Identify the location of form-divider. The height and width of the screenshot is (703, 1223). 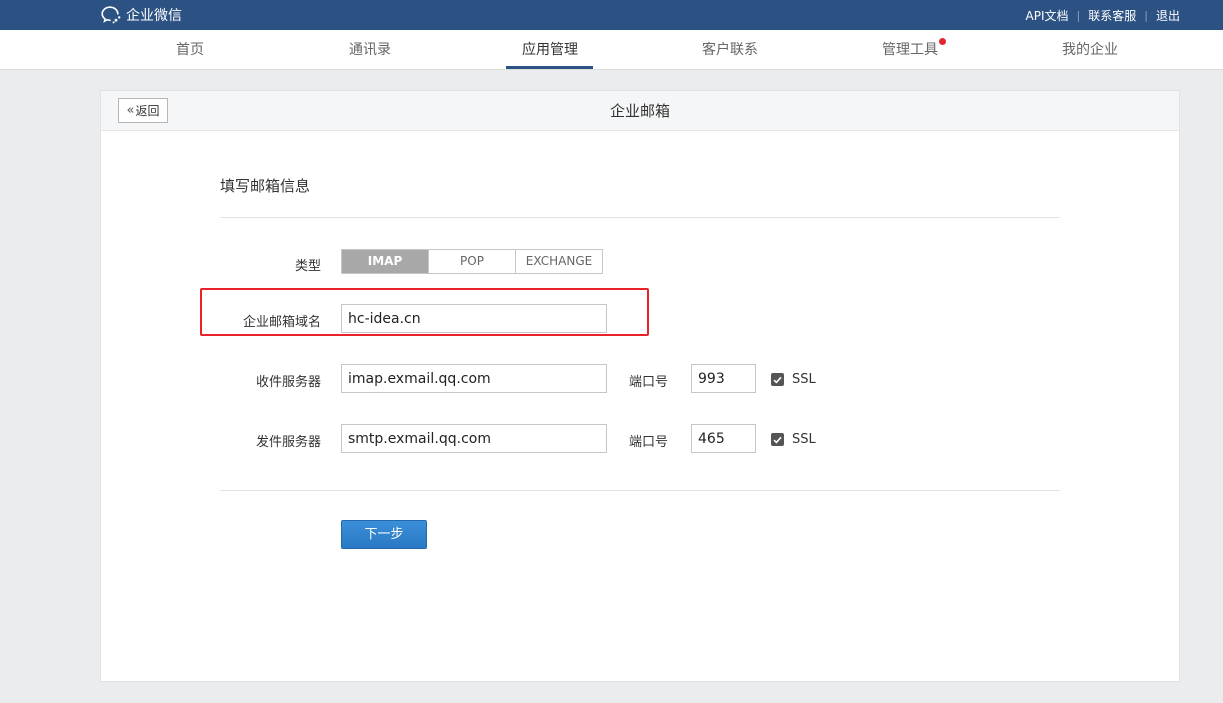
(640, 490).